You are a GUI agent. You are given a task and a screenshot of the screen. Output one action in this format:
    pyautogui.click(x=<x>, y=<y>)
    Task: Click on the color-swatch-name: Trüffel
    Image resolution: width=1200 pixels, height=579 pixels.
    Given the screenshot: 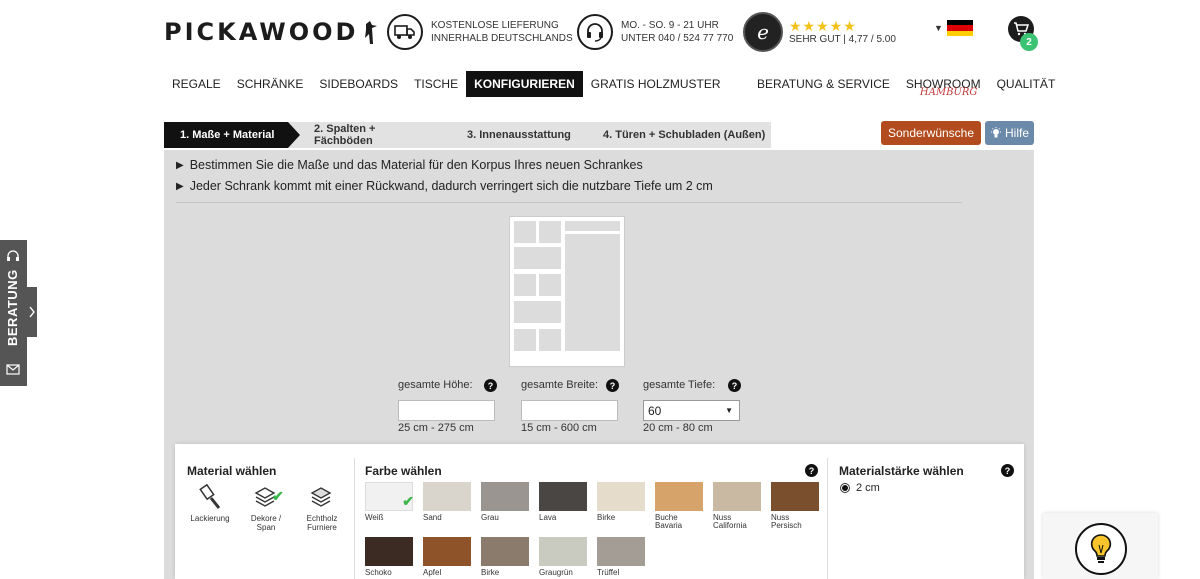 What is the action you would take?
    pyautogui.click(x=608, y=572)
    